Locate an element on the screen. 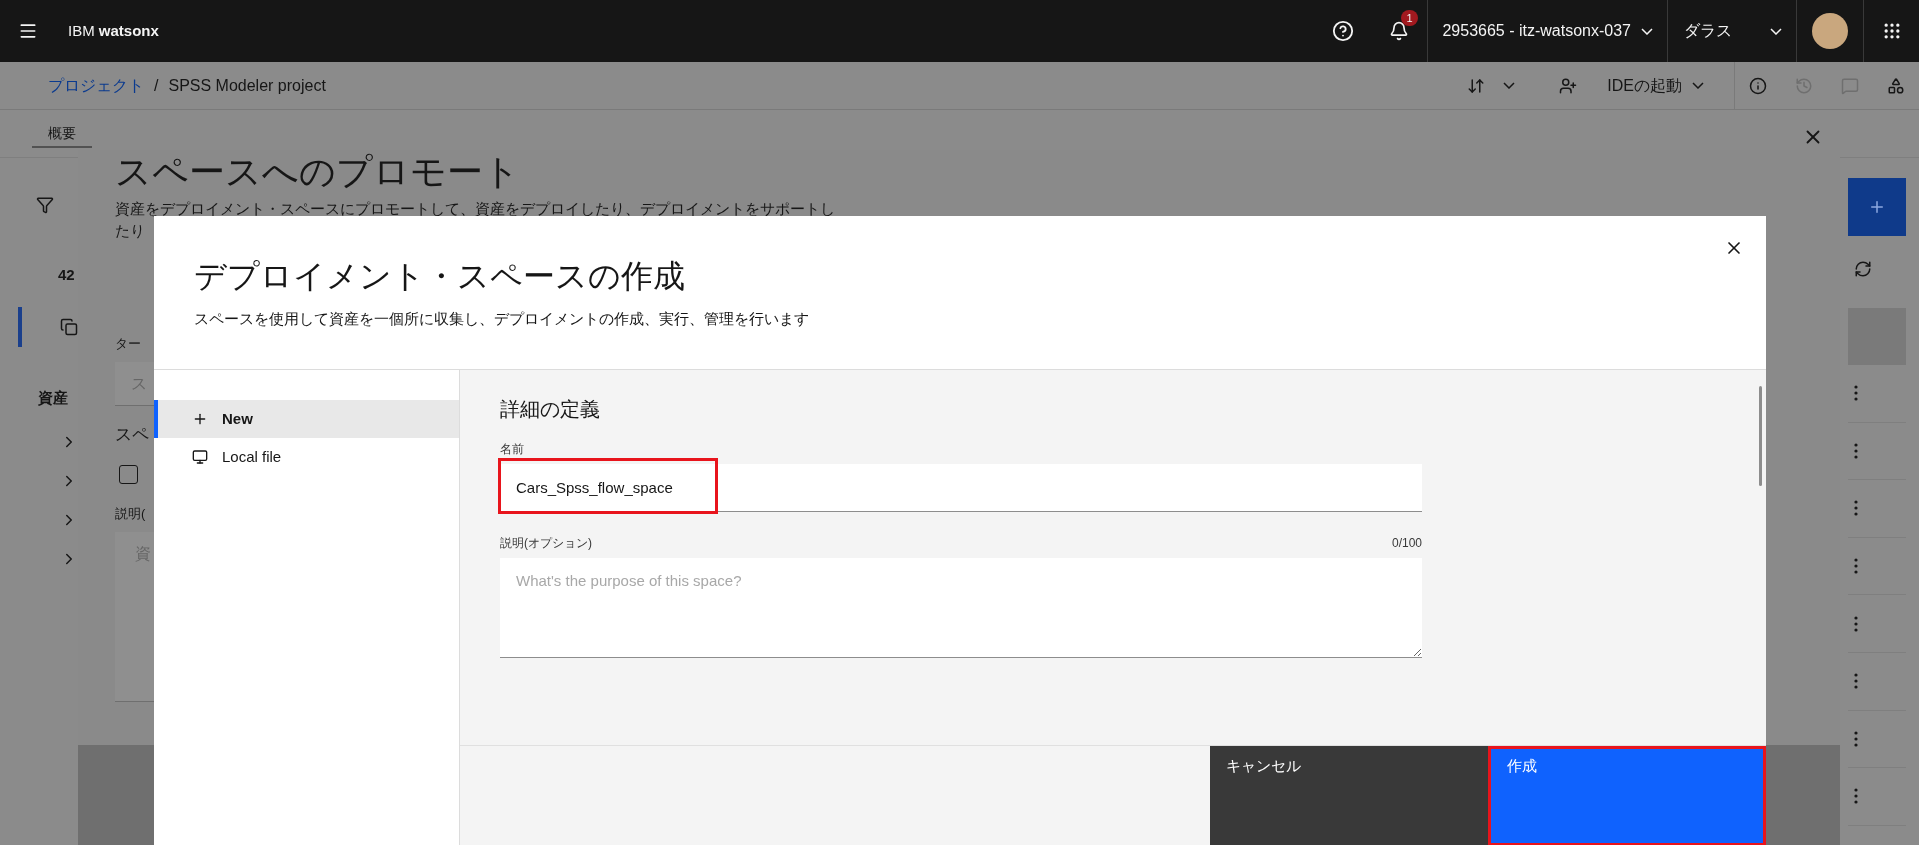 This screenshot has height=845, width=1919. panel-title: スペースへのプロモート is located at coordinates (318, 172).